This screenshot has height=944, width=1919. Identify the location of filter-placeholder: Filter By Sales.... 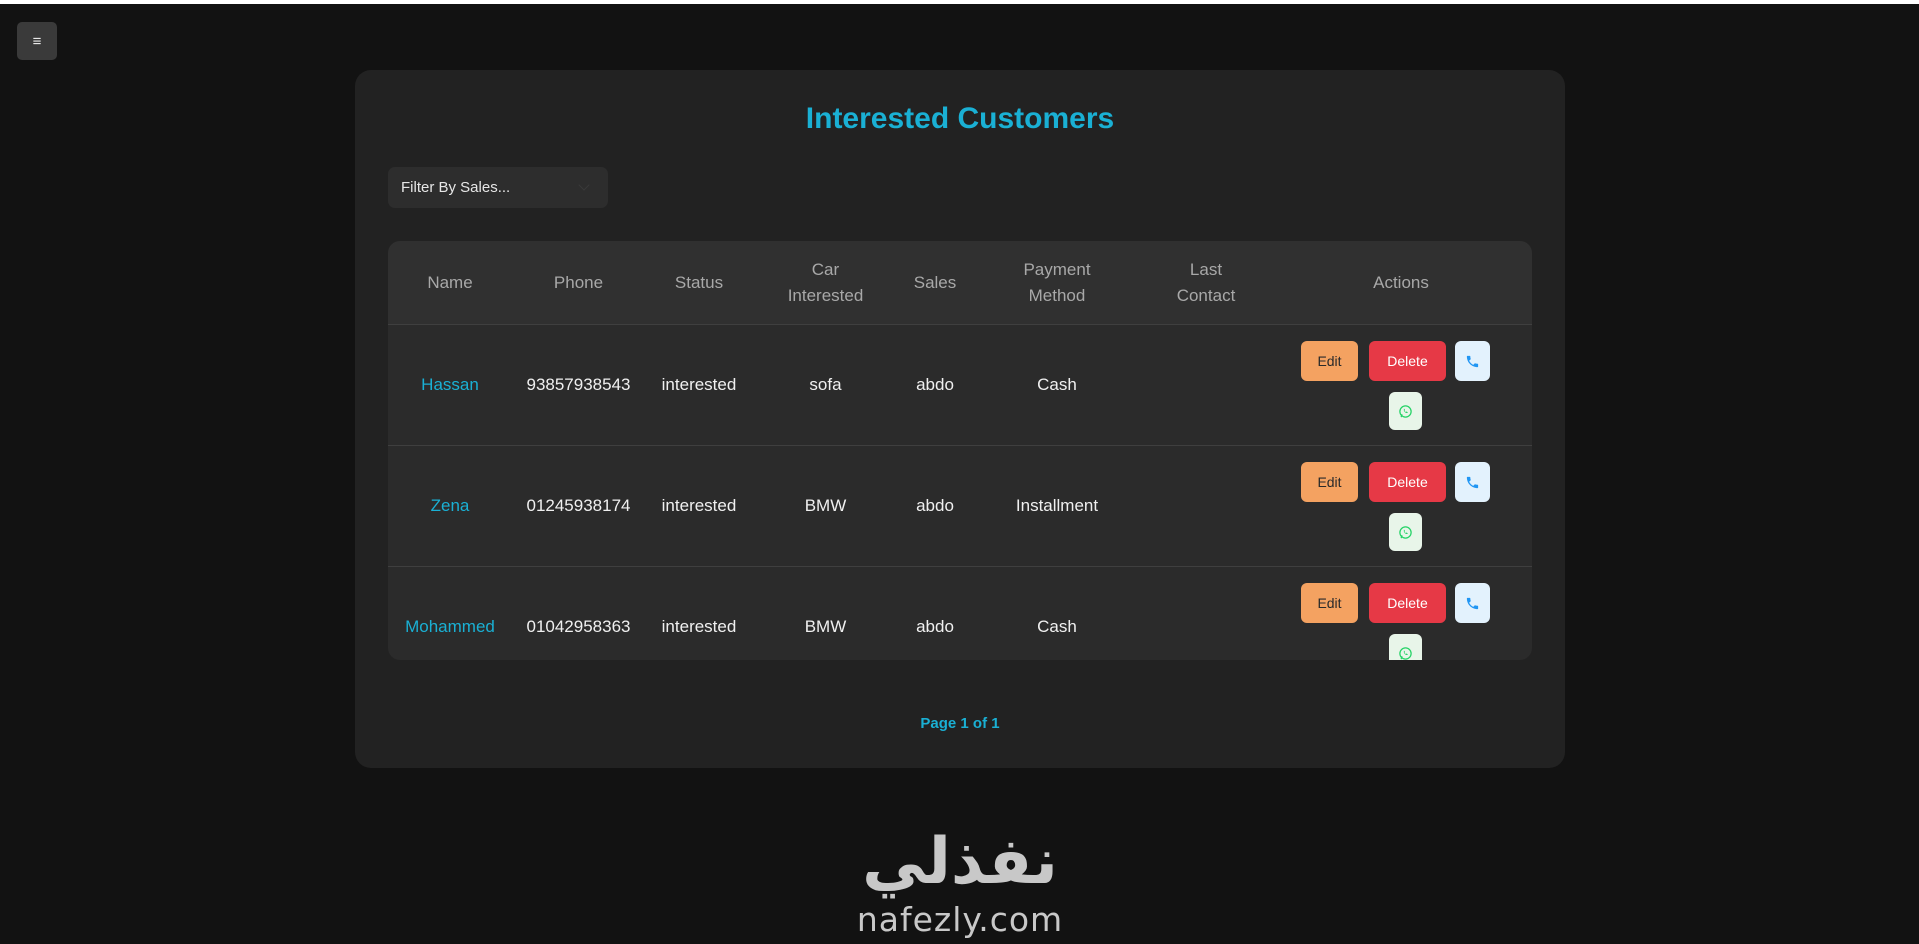
(456, 187).